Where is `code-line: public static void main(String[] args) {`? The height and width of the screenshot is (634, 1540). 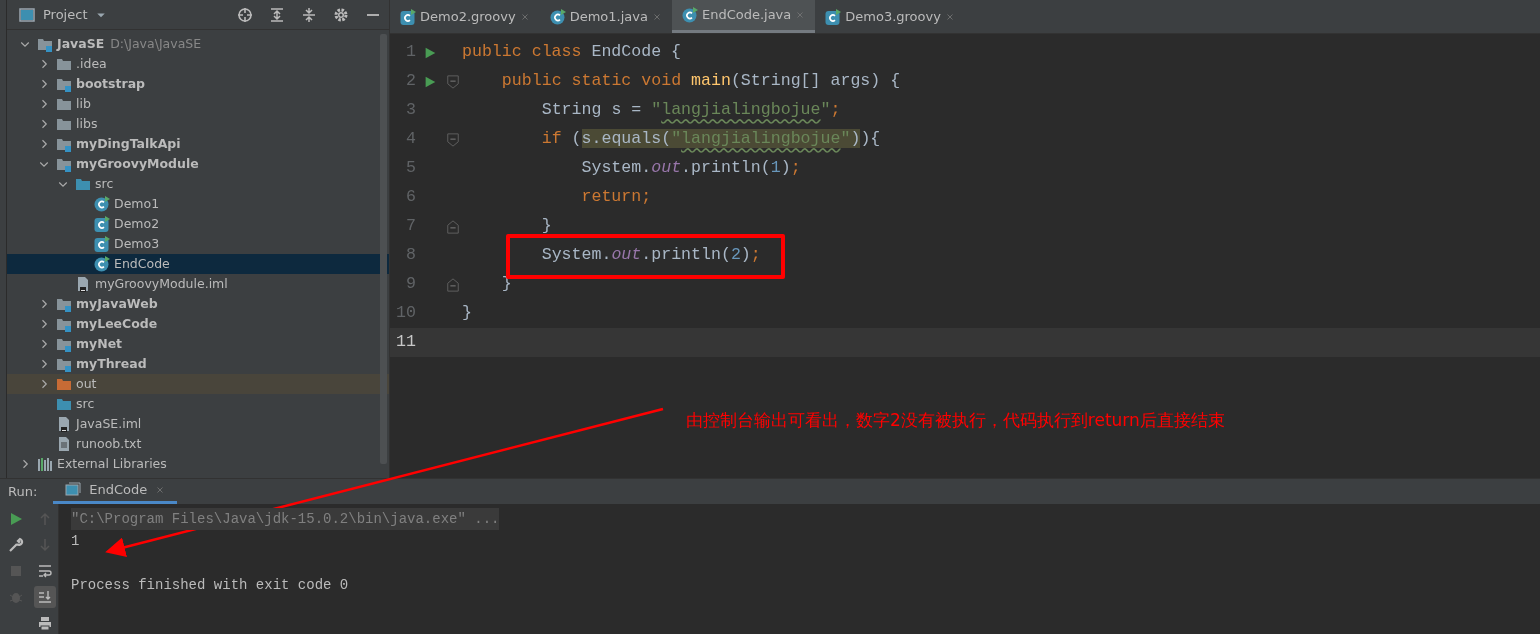 code-line: public static void main(String[] args) { is located at coordinates (701, 81).